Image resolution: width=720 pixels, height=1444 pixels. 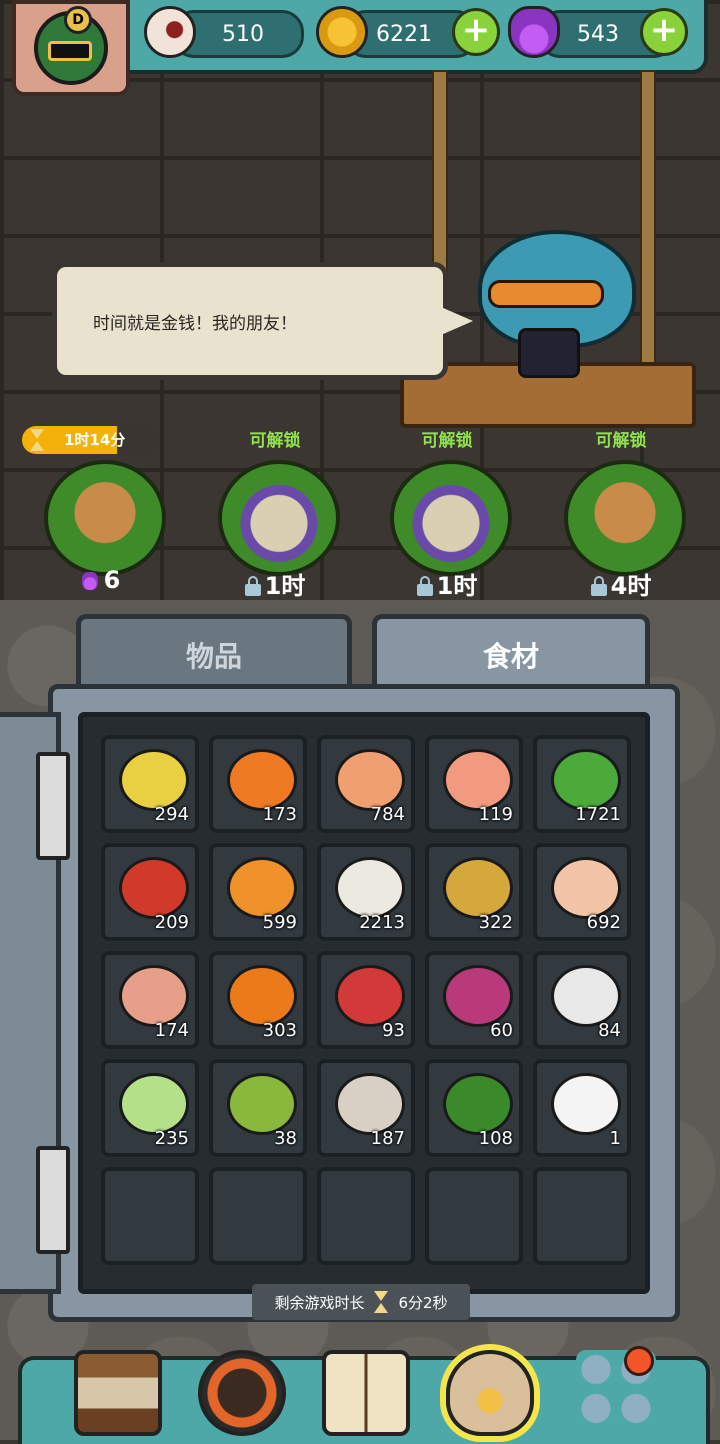 I want to click on nav-shop-icon, so click(x=118, y=1393).